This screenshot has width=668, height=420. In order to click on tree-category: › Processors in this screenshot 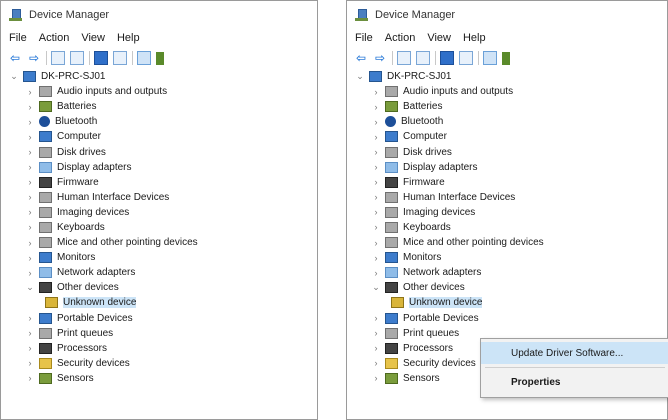, I will do `click(159, 348)`.